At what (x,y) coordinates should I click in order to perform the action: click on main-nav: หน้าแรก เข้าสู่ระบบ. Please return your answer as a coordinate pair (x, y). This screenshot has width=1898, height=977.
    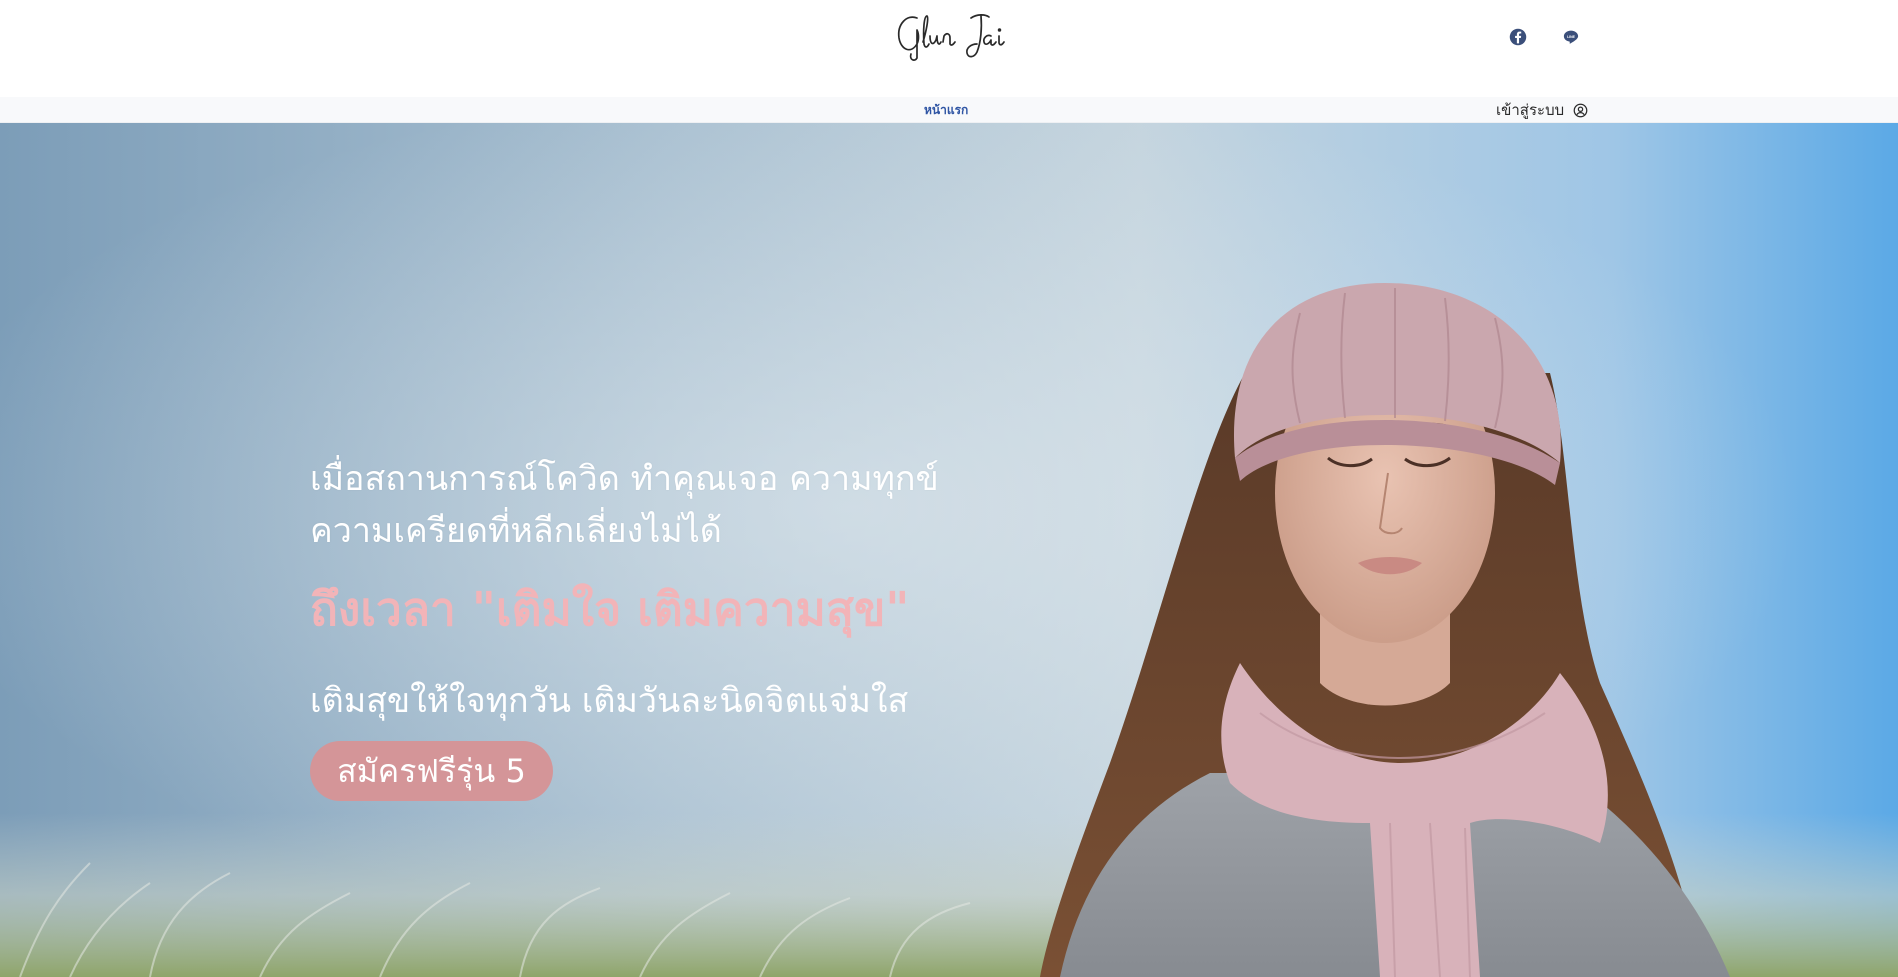
    Looking at the image, I should click on (949, 110).